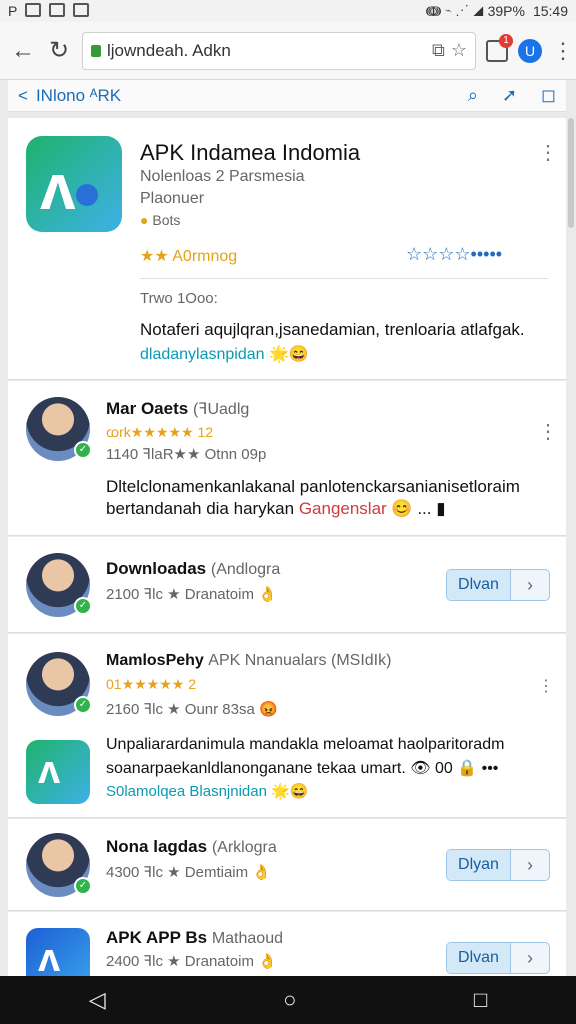  I want to click on developer-name: Plaonuer, so click(172, 199).